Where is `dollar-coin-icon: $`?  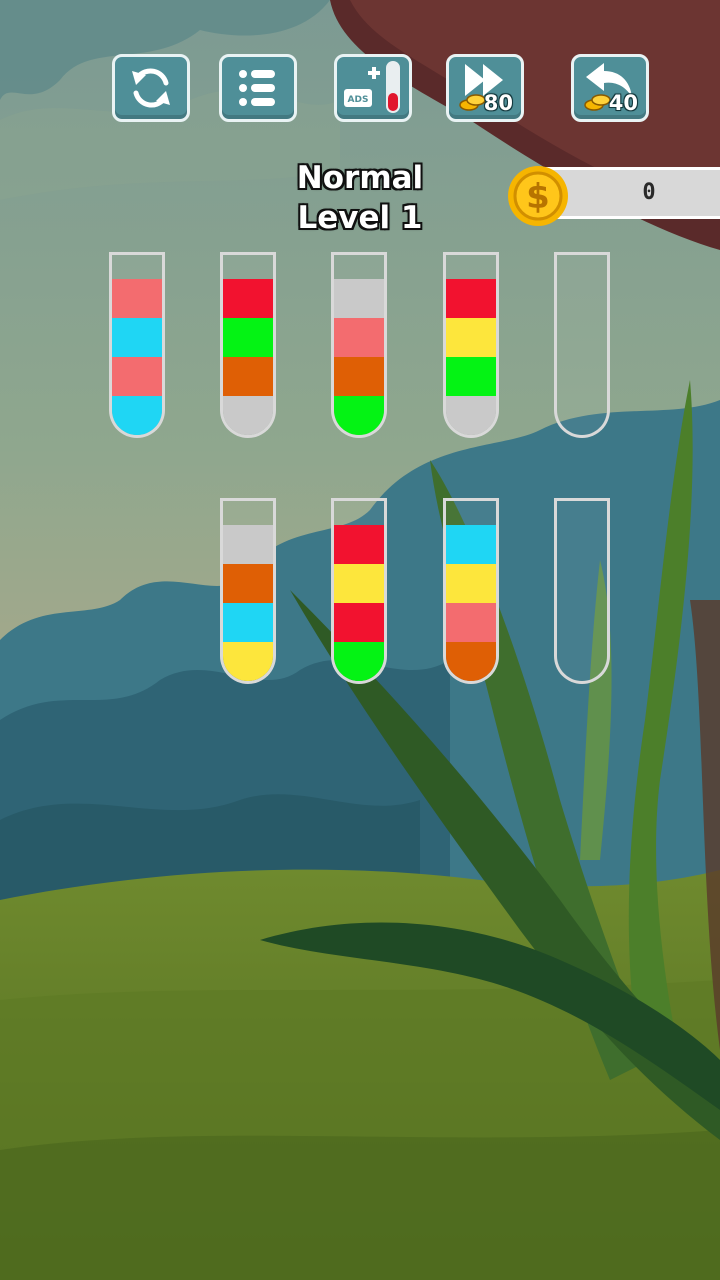
dollar-coin-icon: $ is located at coordinates (538, 196).